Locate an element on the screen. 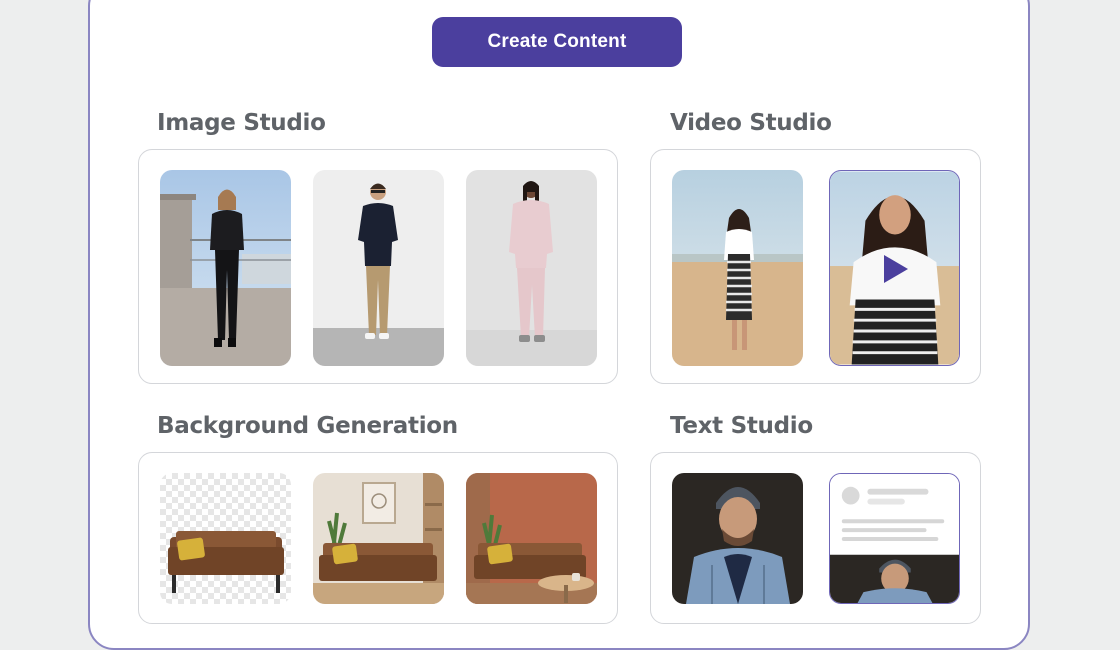 The height and width of the screenshot is (650, 1120). man-beanie-denim-jacket-image is located at coordinates (737, 538).